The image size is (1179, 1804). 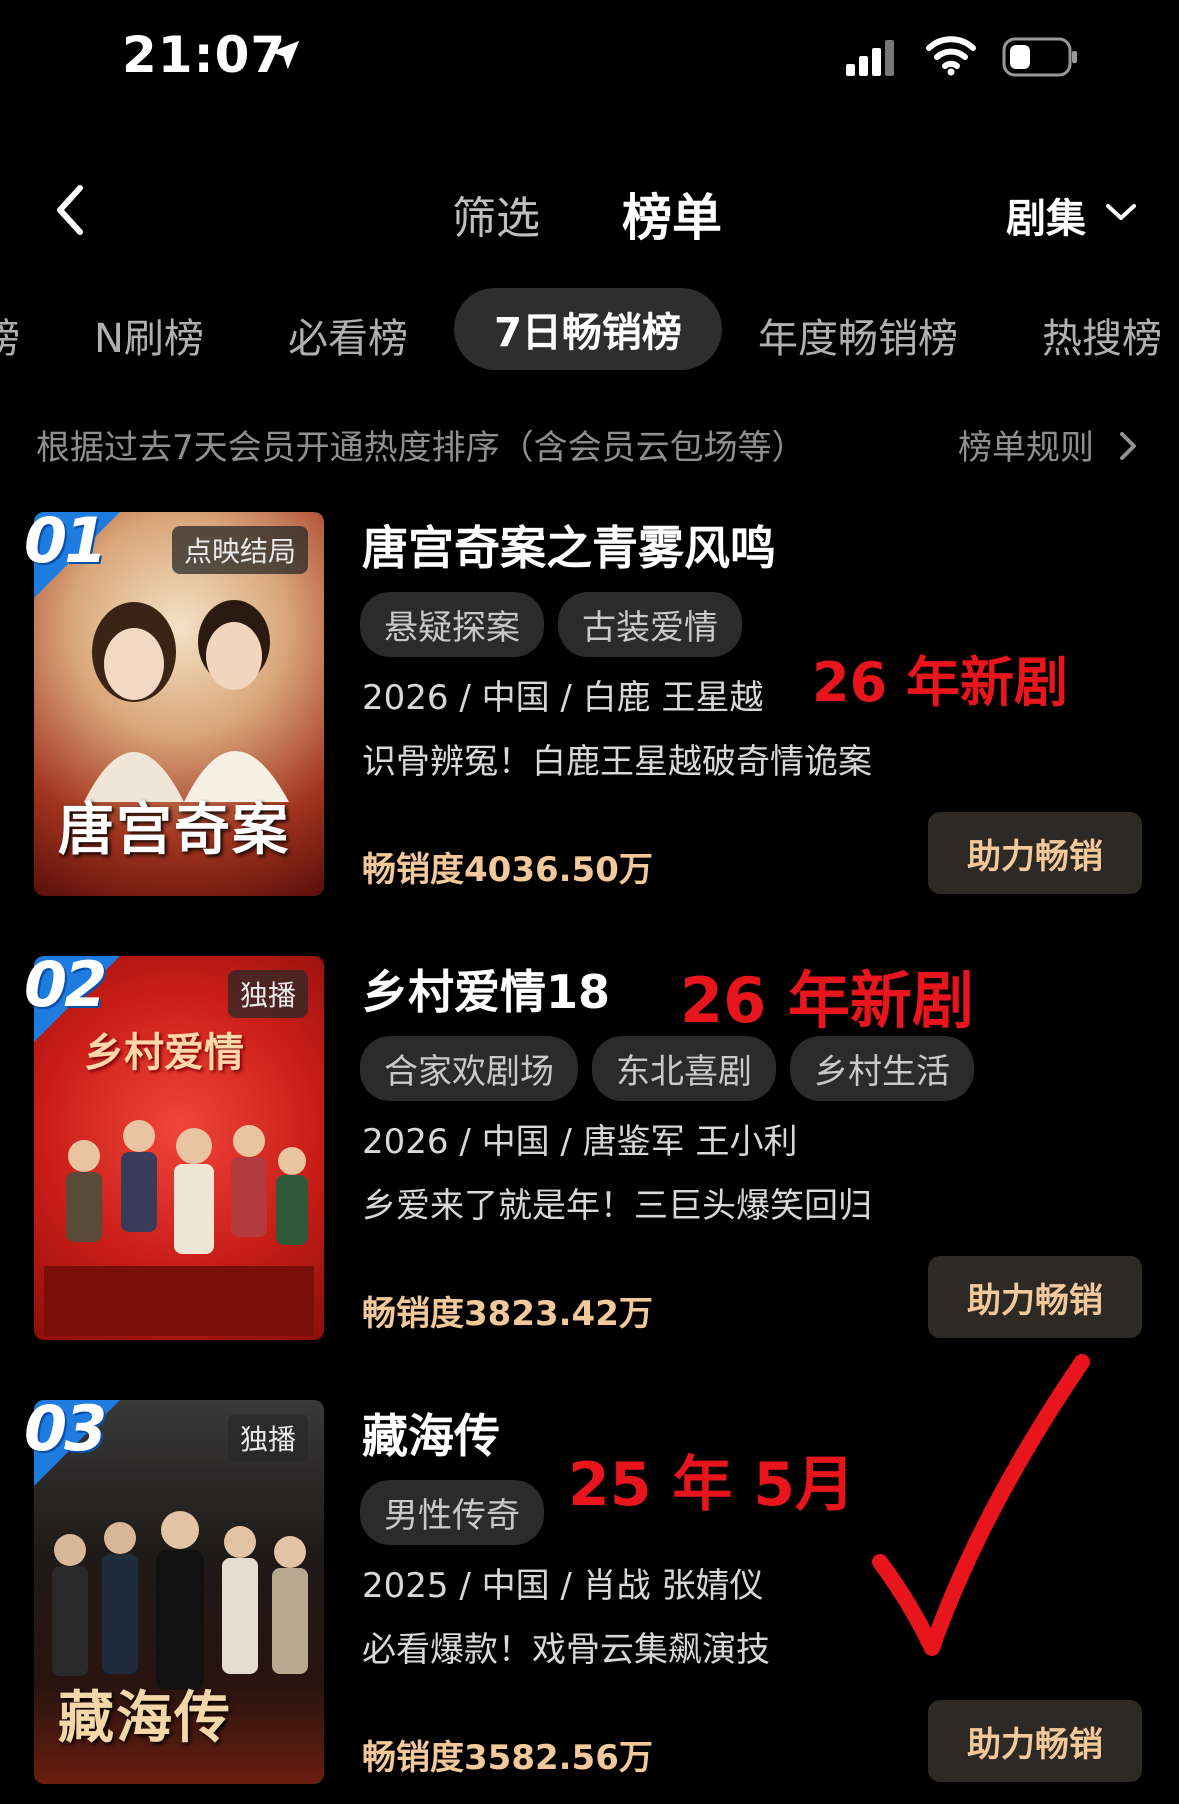 What do you see at coordinates (348, 335) in the screenshot?
I see `tab-must-watch: 必看榜` at bounding box center [348, 335].